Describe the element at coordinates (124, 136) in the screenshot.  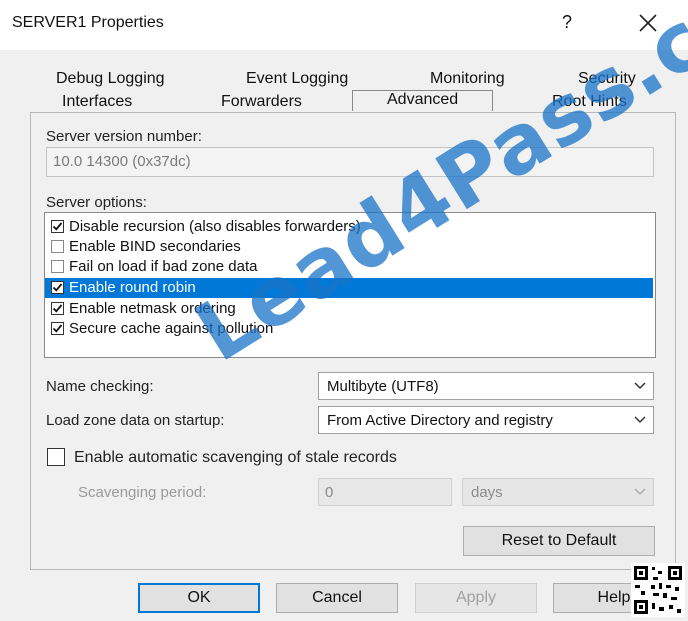
I see `server-version-label: Server version number:` at that location.